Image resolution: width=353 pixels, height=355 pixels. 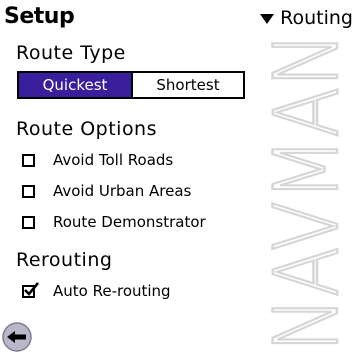 What do you see at coordinates (112, 291) in the screenshot?
I see `auto-rerouting-label: Auto Re-routing` at bounding box center [112, 291].